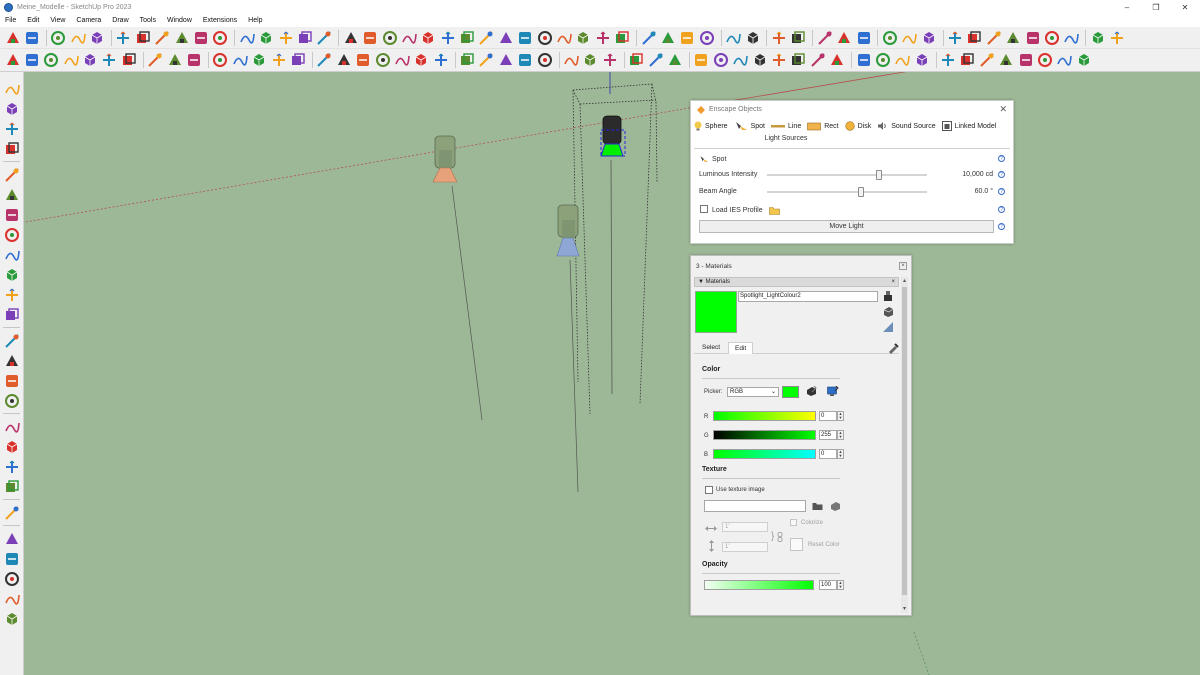 The image size is (1200, 675). Describe the element at coordinates (828, 435) in the screenshot. I see `g-value-field: 255` at that location.